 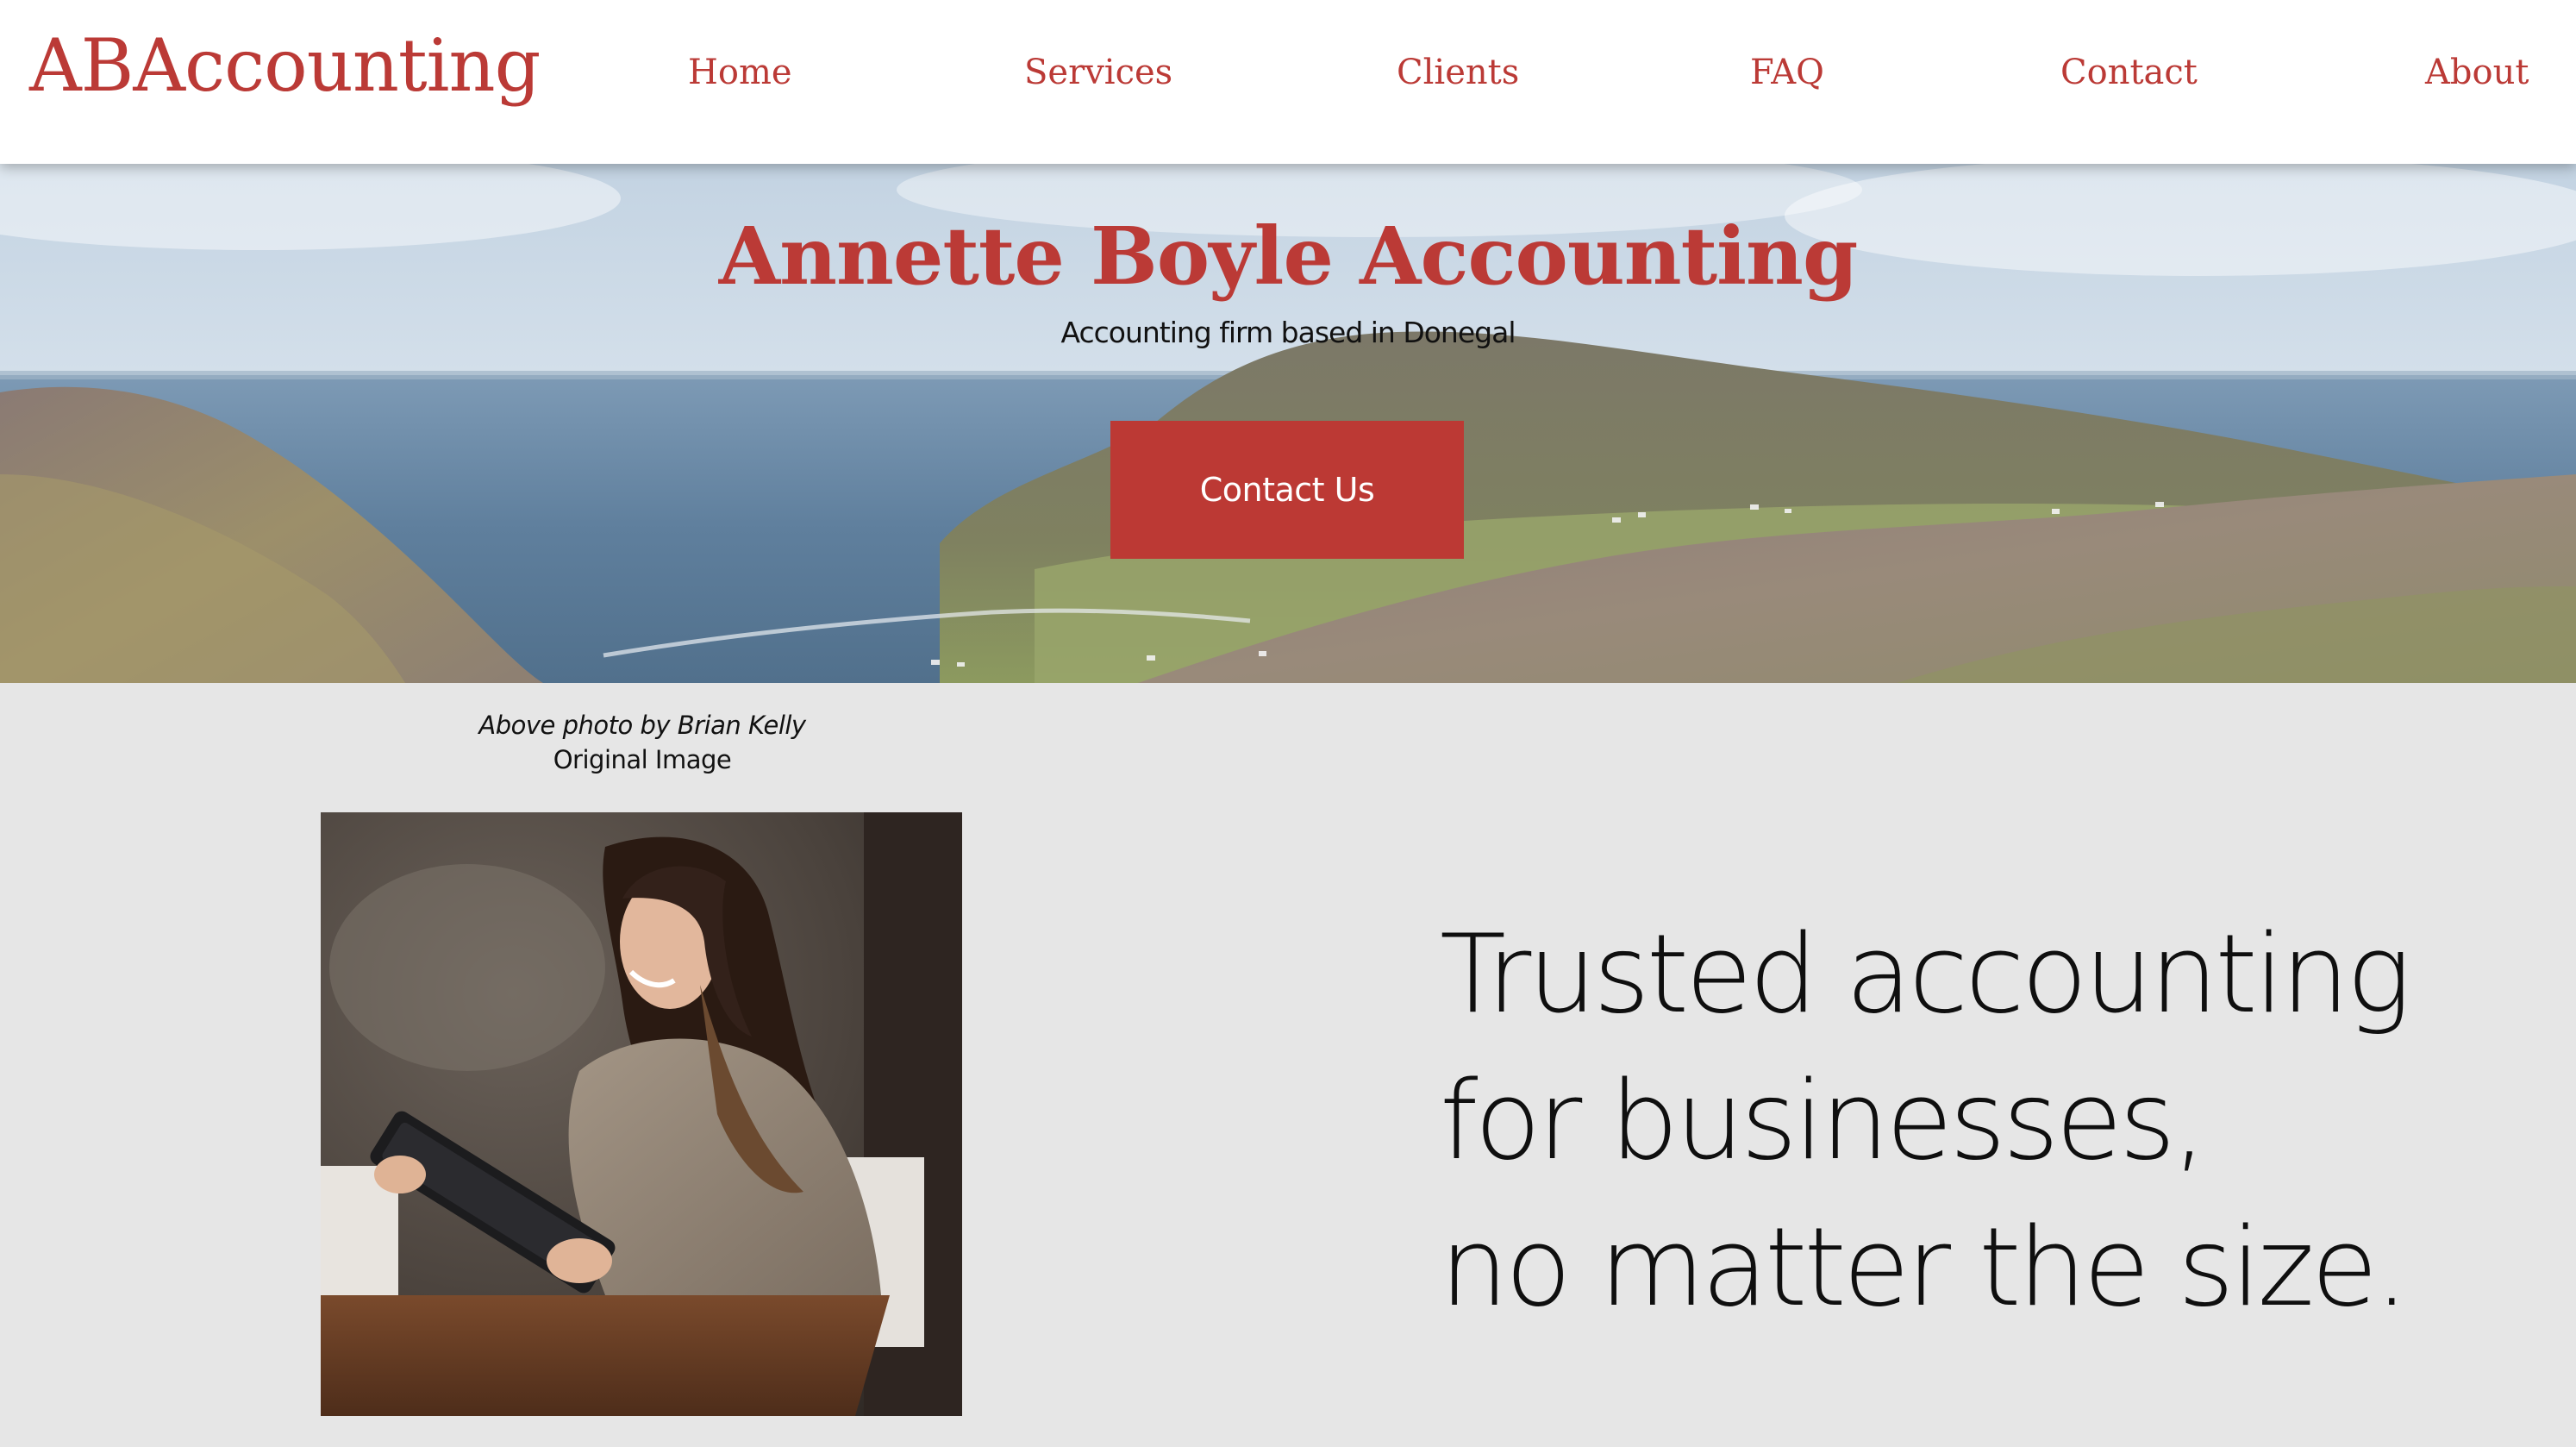 I want to click on hero-title: Annette Boyle Accounting, so click(x=1289, y=256).